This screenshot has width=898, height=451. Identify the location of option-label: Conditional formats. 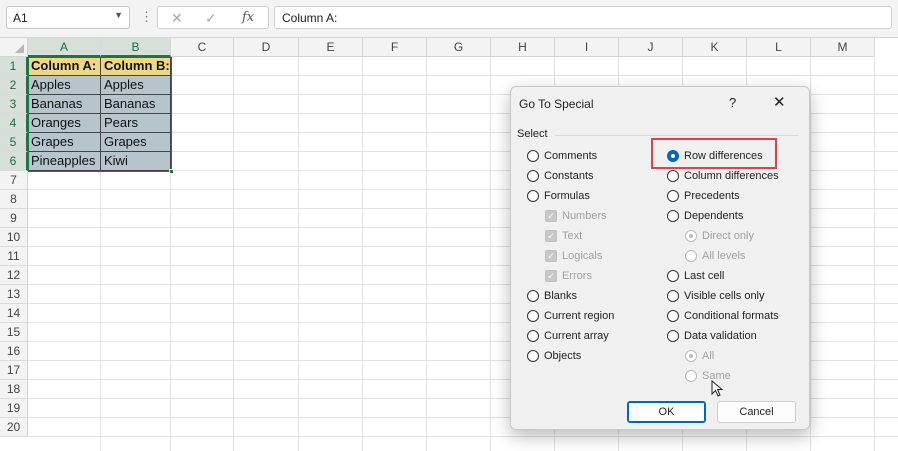
(731, 316).